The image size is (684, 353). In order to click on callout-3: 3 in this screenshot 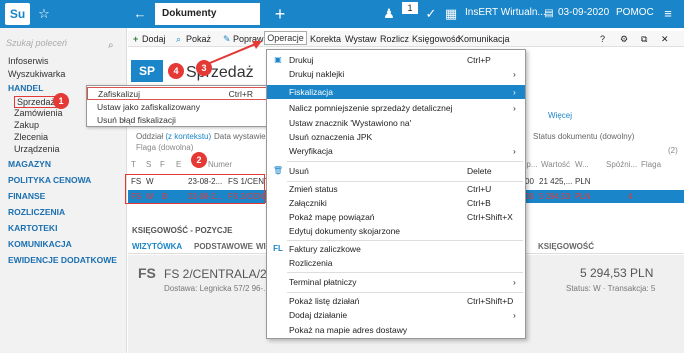, I will do `click(204, 68)`.